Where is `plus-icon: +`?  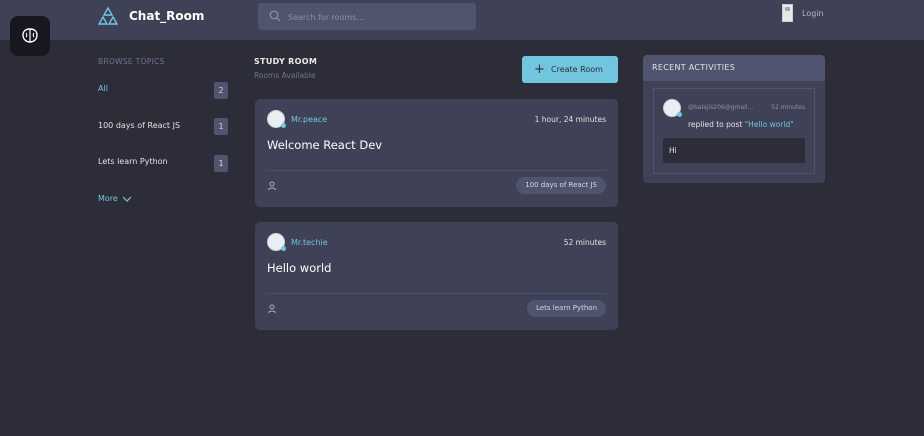
plus-icon: + is located at coordinates (539, 69).